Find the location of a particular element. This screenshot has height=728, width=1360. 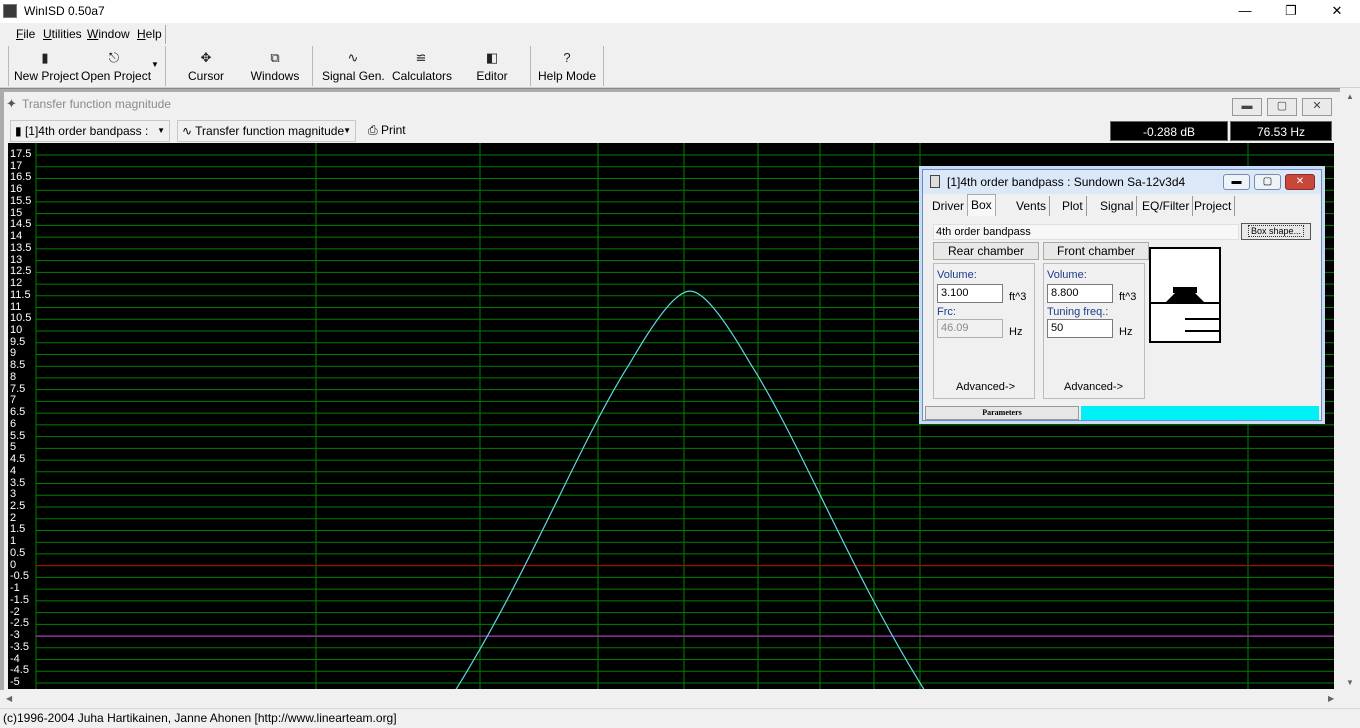

open-project-label: Open Project is located at coordinates (116, 76).